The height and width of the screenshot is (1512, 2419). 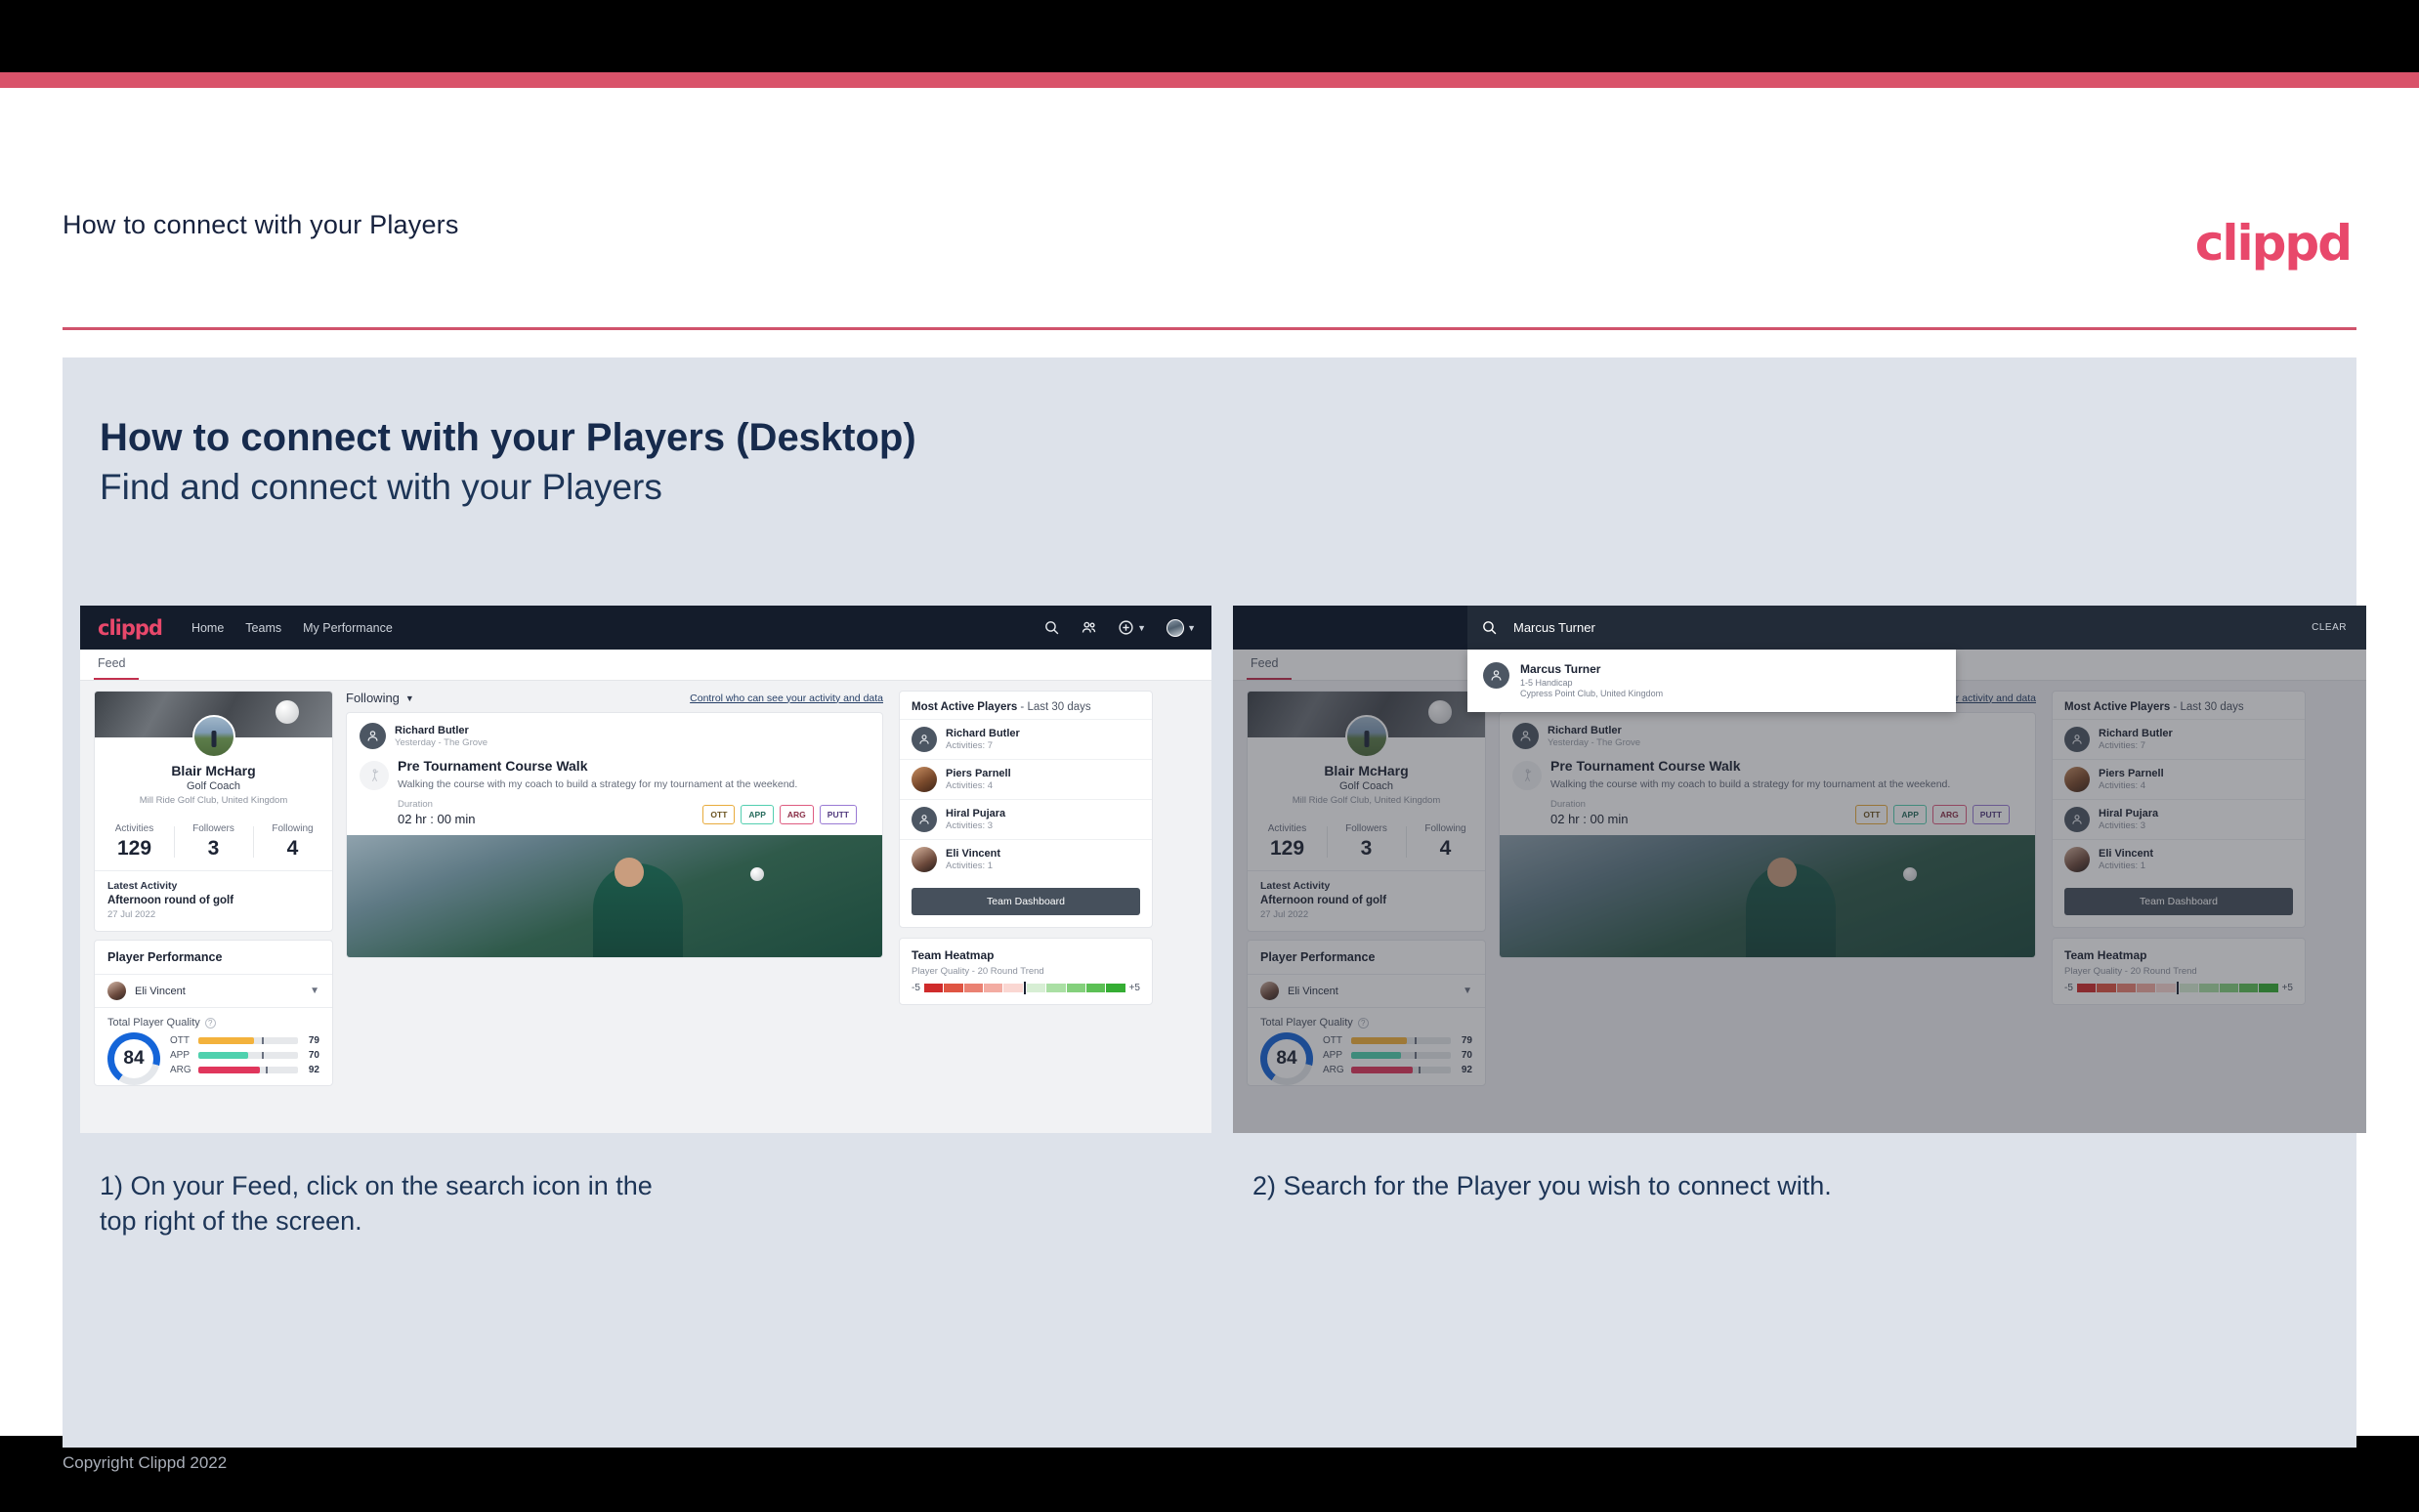 I want to click on table-row: Piers Parnell Activities: 4, so click(x=1026, y=779).